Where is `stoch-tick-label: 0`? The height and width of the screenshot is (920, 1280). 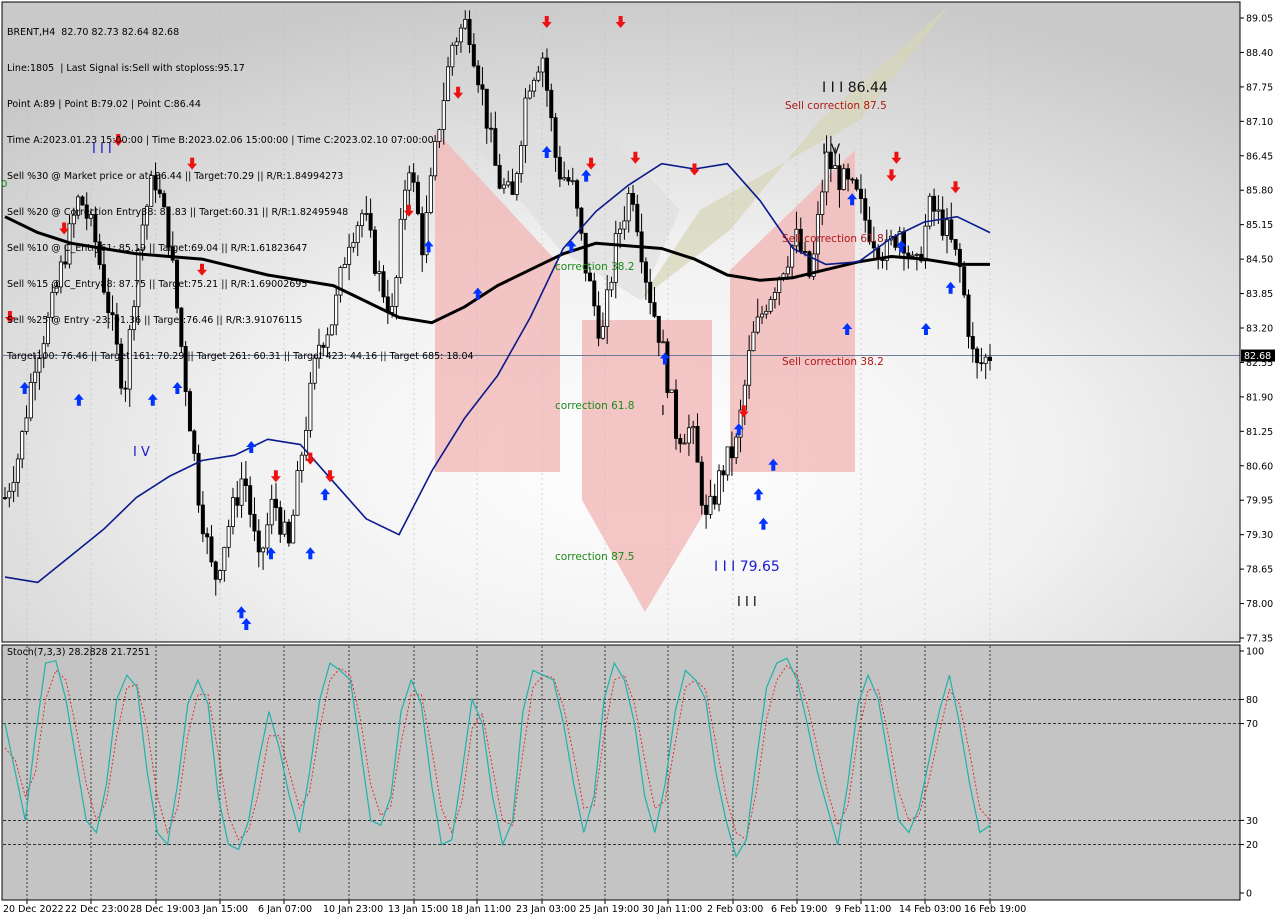
stoch-tick-label: 0 is located at coordinates (1249, 894).